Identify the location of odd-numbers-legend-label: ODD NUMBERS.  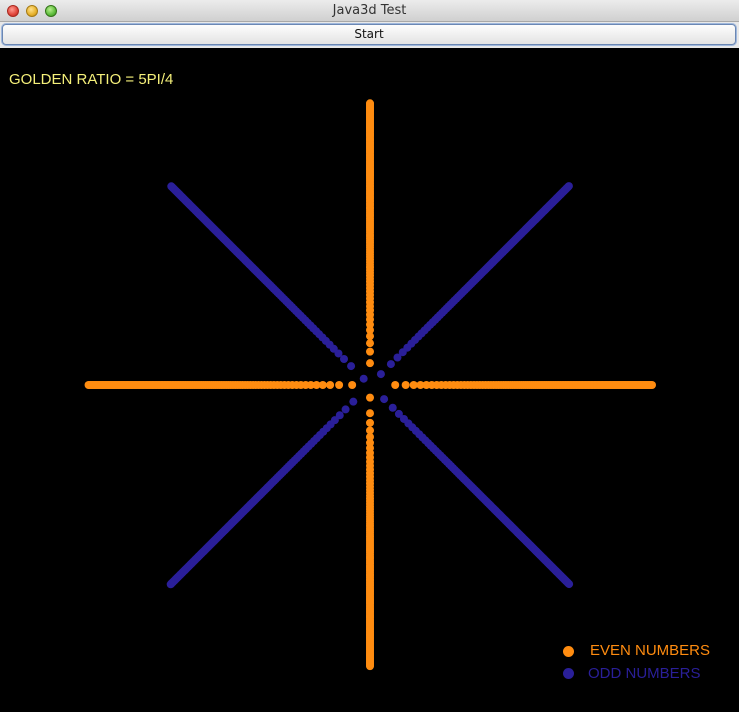
(644, 673).